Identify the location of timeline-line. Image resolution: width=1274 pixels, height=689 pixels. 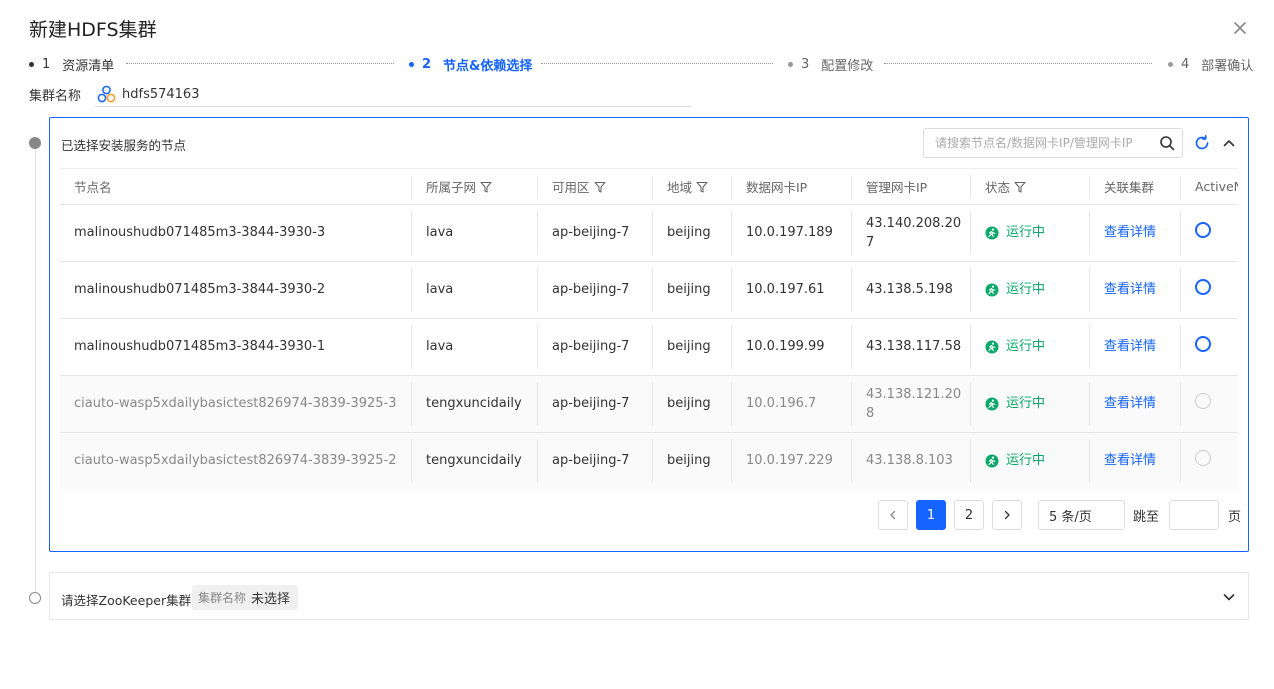
(35, 370).